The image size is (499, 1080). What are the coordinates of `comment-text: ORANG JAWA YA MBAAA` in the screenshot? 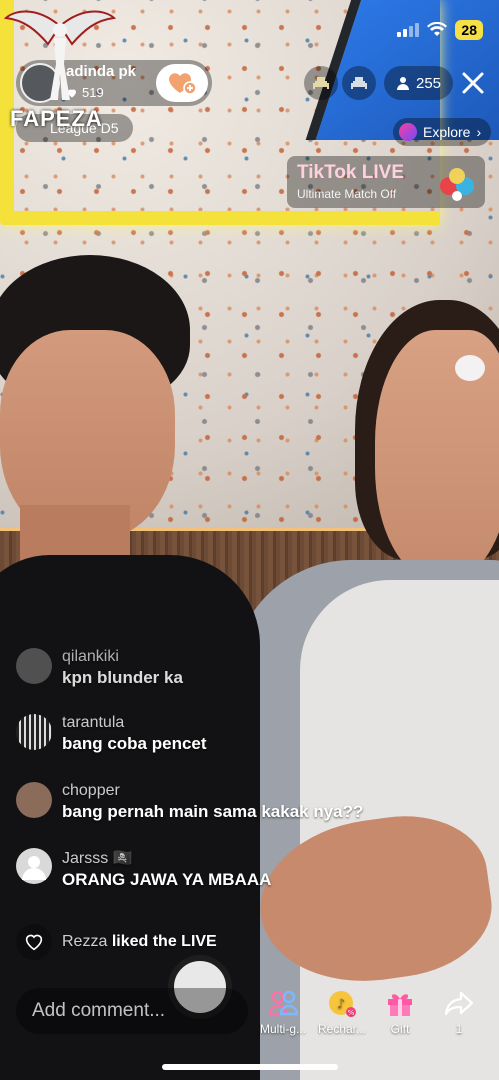 It's located at (167, 879).